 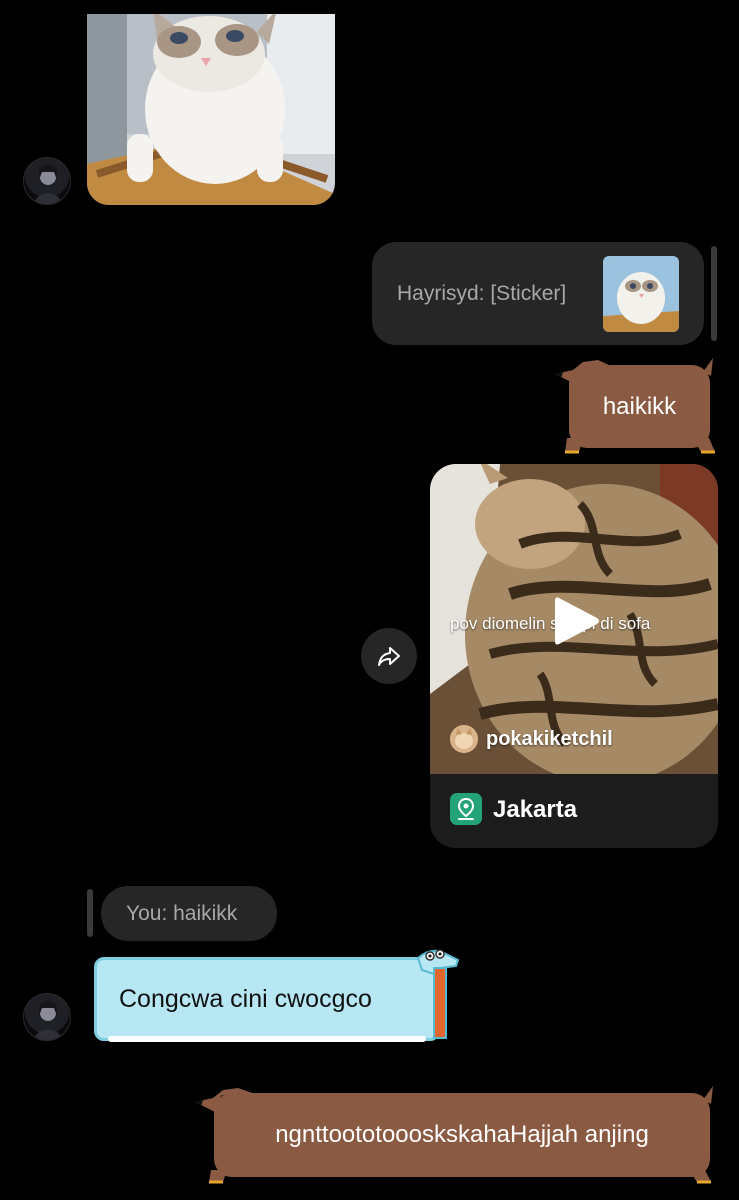 I want to click on location-name: Jakarta, so click(x=535, y=809).